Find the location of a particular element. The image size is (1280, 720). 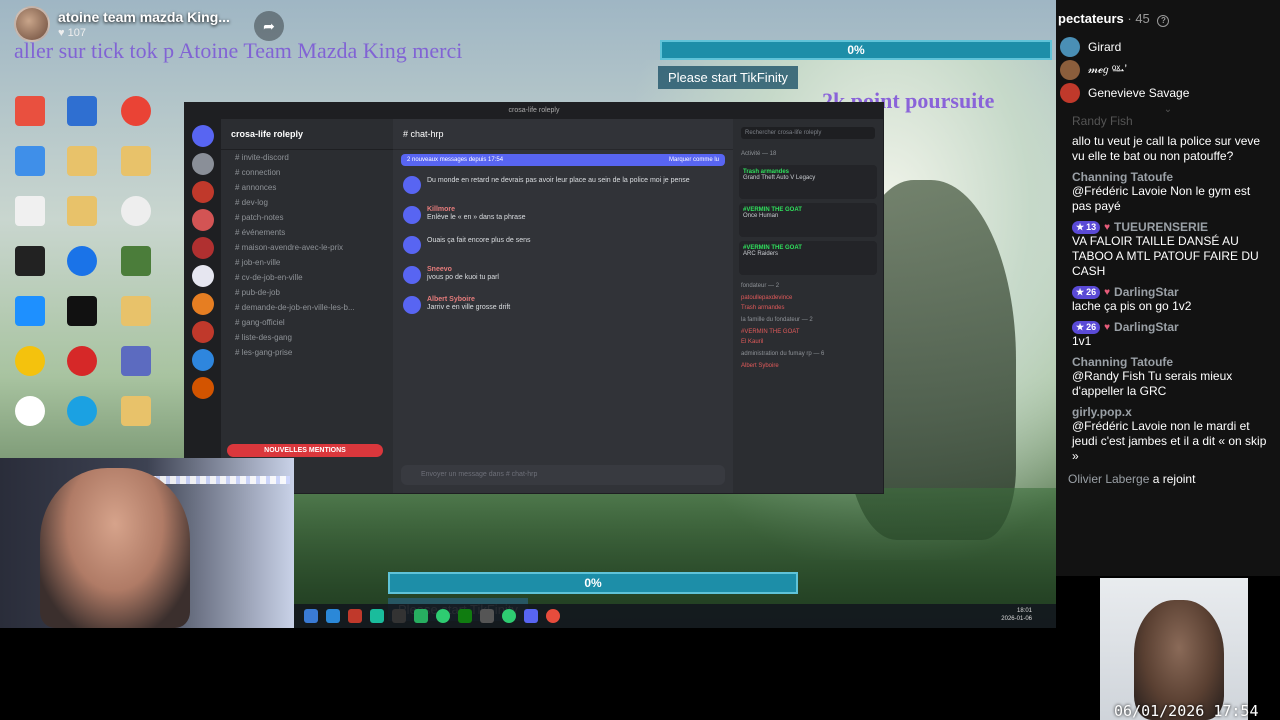

channel-item: # cv-de-job-en-ville is located at coordinates (307, 277).